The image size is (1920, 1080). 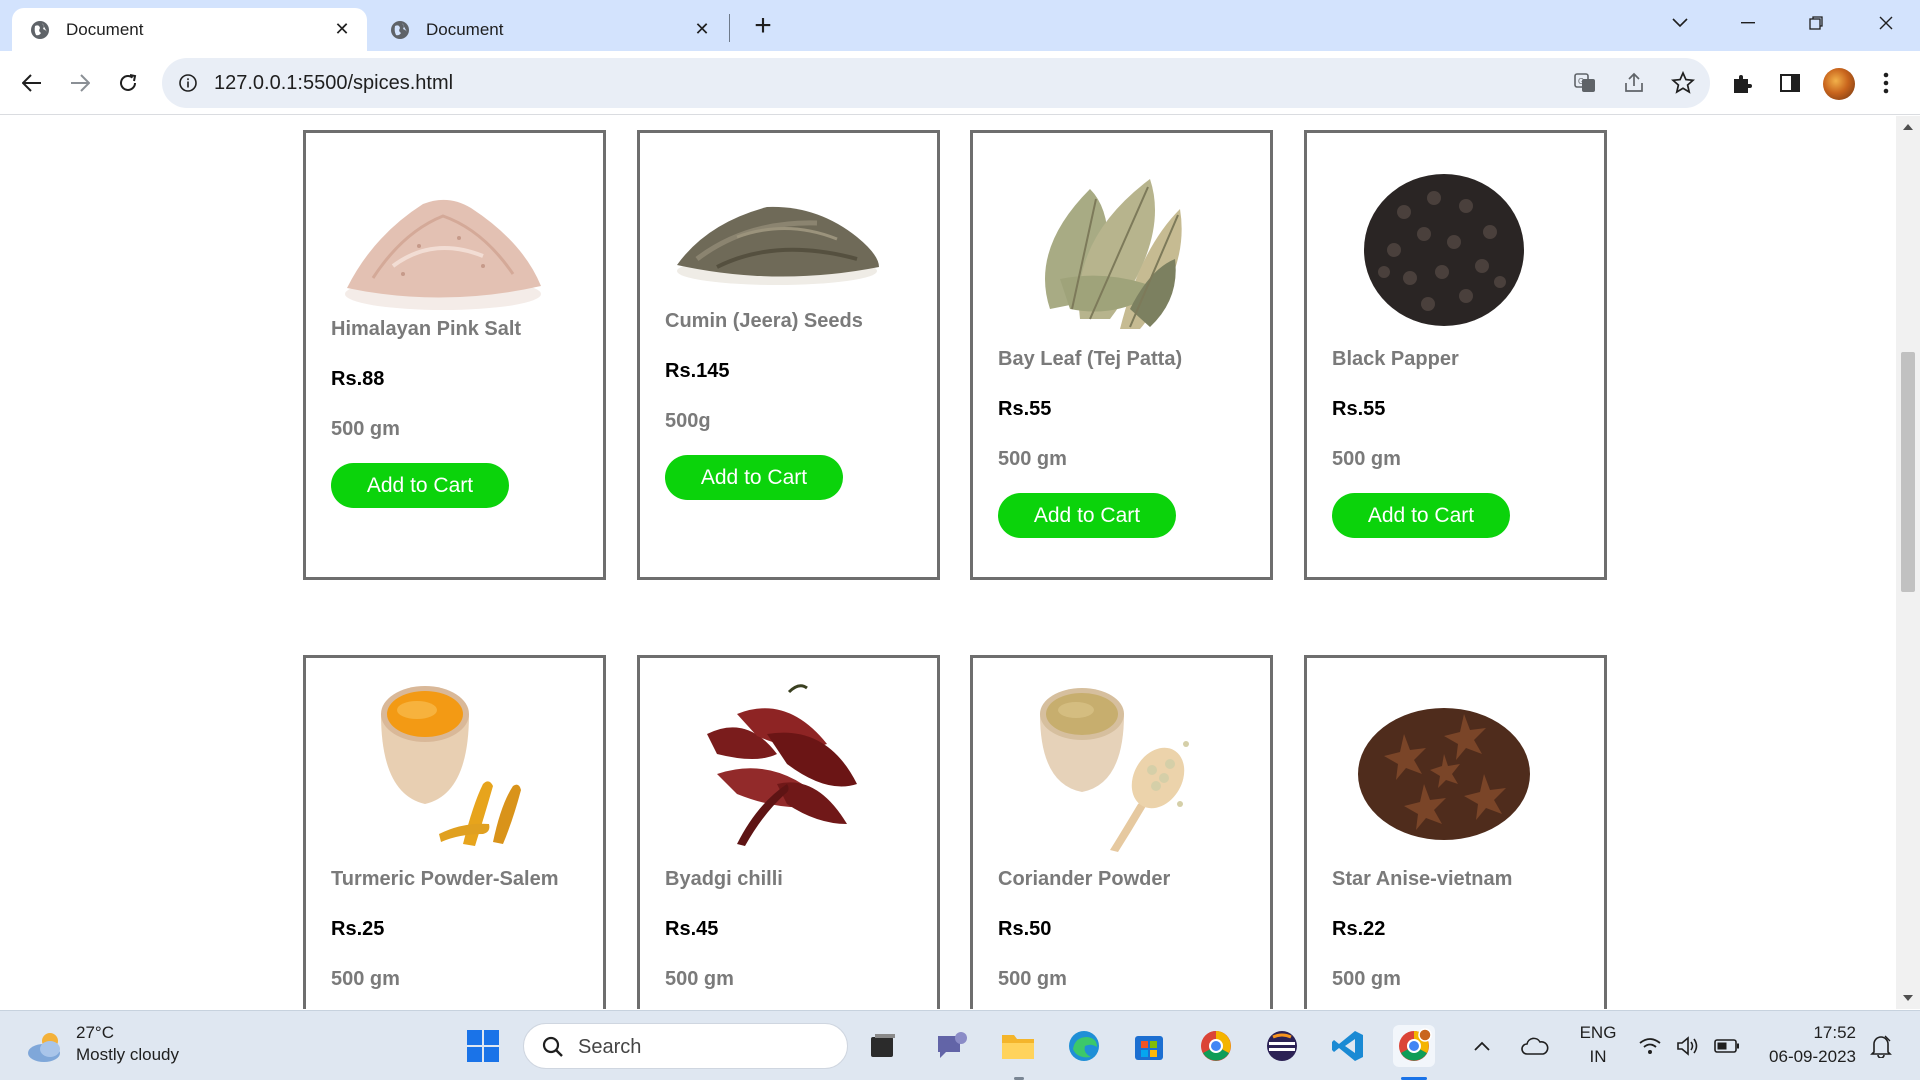 What do you see at coordinates (1581, 81) in the screenshot?
I see `svg-text: G` at bounding box center [1581, 81].